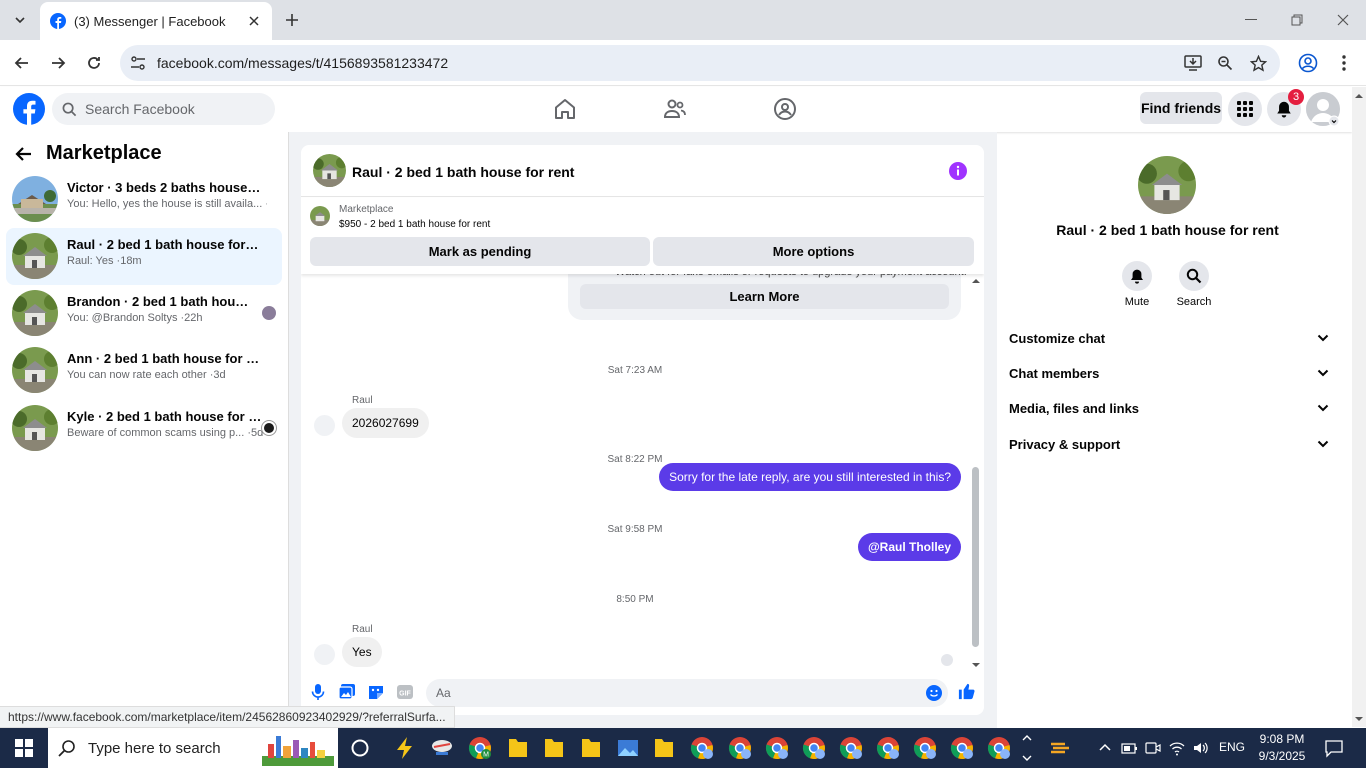  Describe the element at coordinates (675, 109) in the screenshot. I see `friends-icon` at that location.